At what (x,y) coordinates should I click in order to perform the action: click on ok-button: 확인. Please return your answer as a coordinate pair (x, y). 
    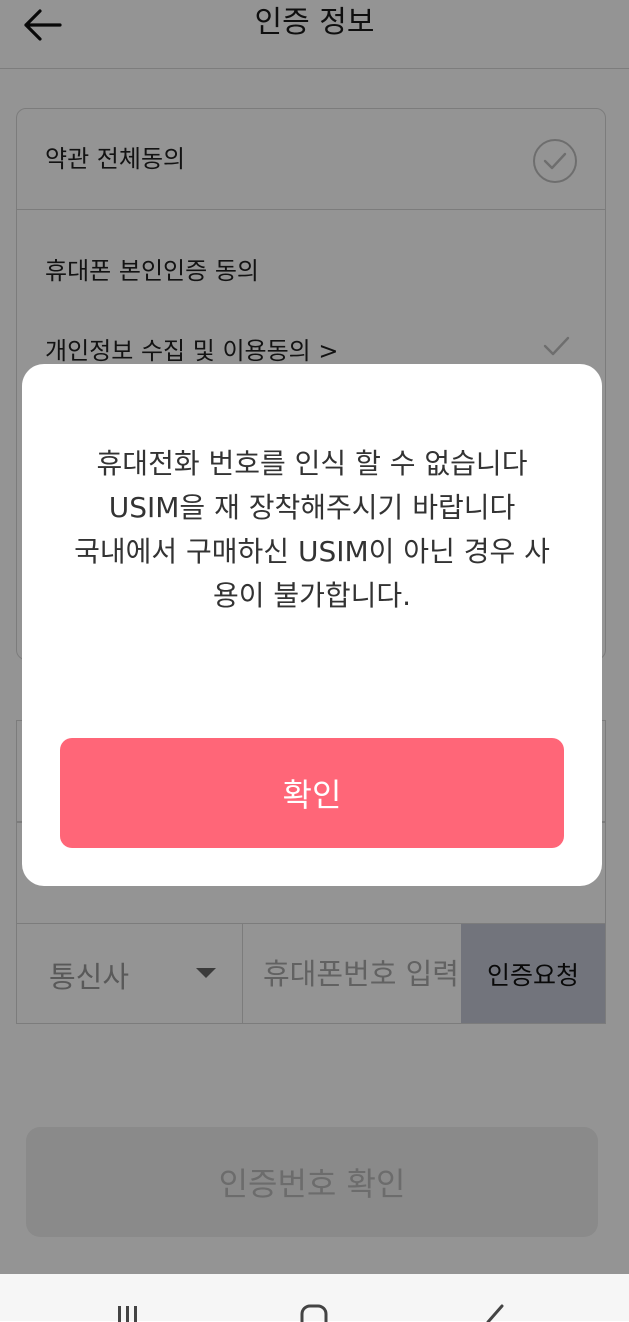
    Looking at the image, I should click on (312, 793).